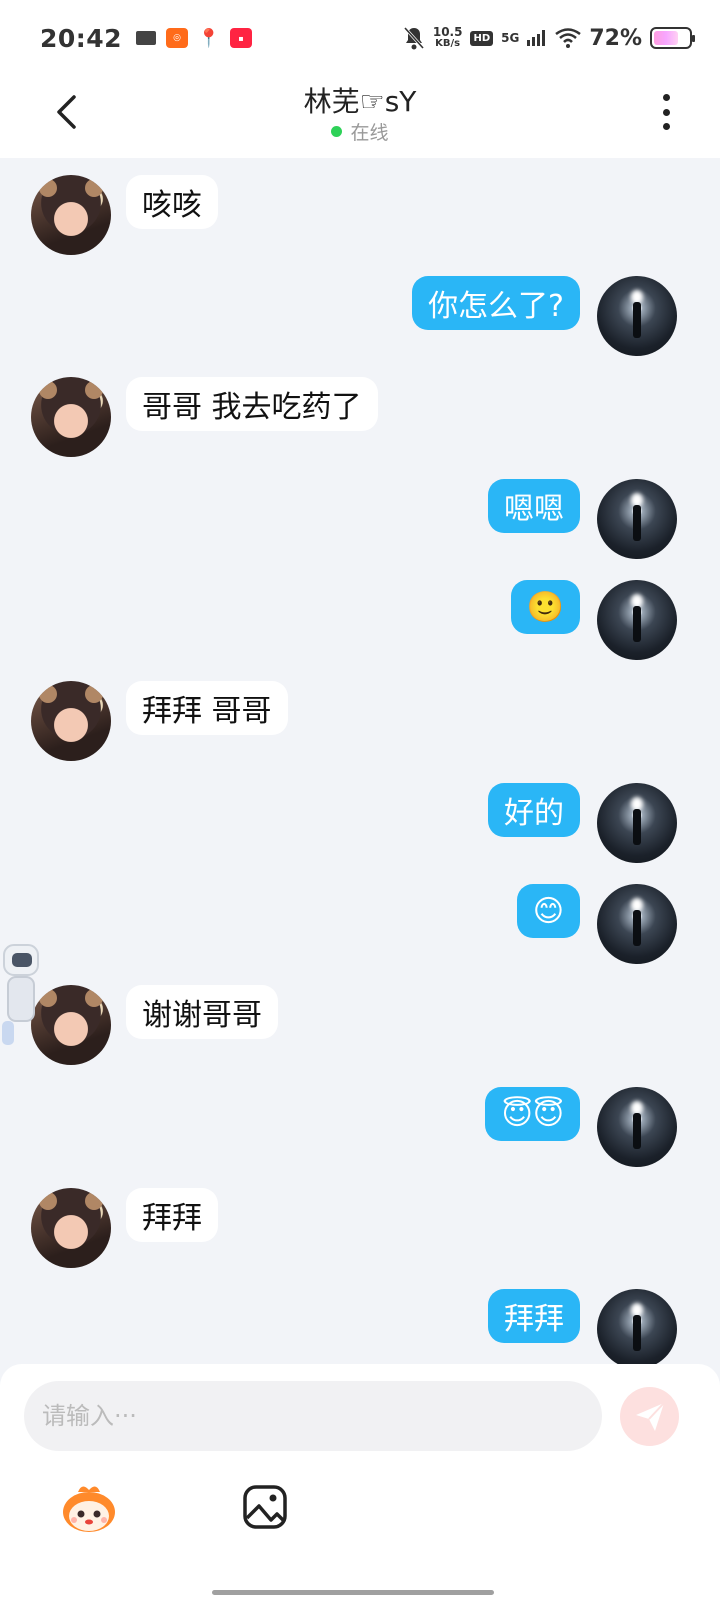 The width and height of the screenshot is (720, 1600). What do you see at coordinates (360, 519) in the screenshot?
I see `message-row: 嗯嗯` at bounding box center [360, 519].